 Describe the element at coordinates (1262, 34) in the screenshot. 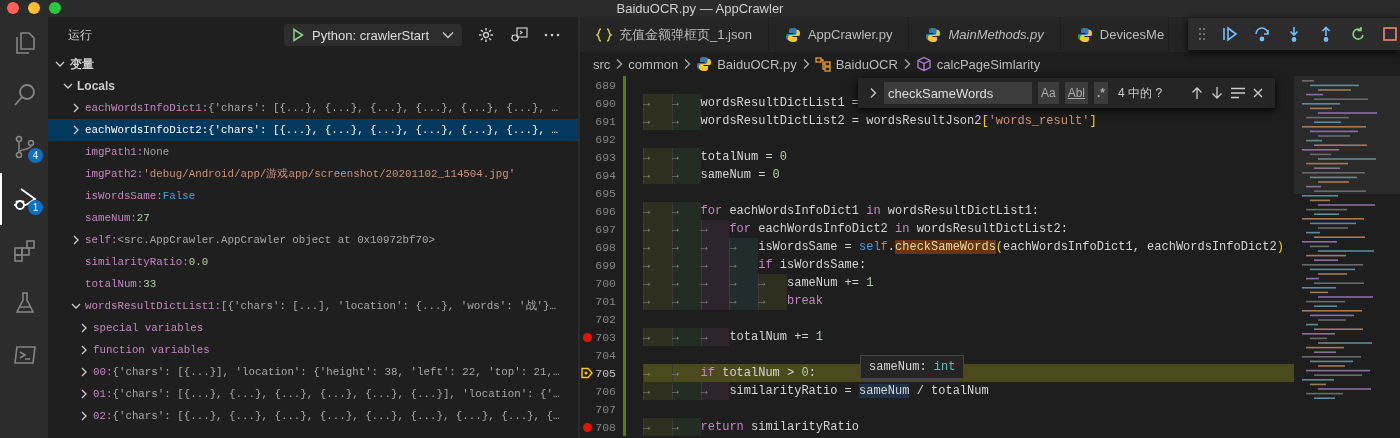

I see `step-over-icon` at that location.